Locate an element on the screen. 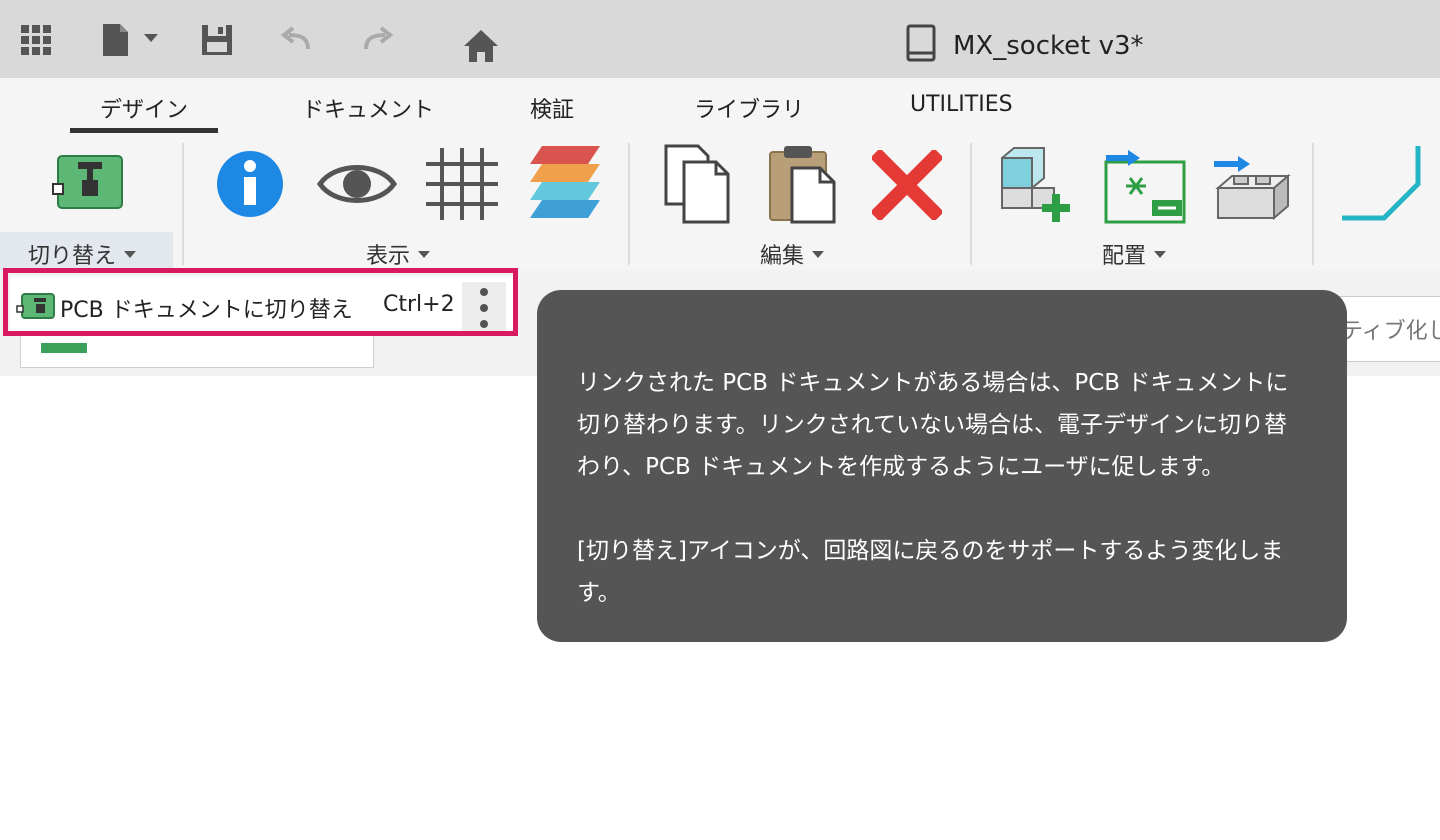  tooltip-paragraph-2: [切り替え]アイコンが、回路図に戻るのをサポートするよう変化します。 is located at coordinates (930, 572).